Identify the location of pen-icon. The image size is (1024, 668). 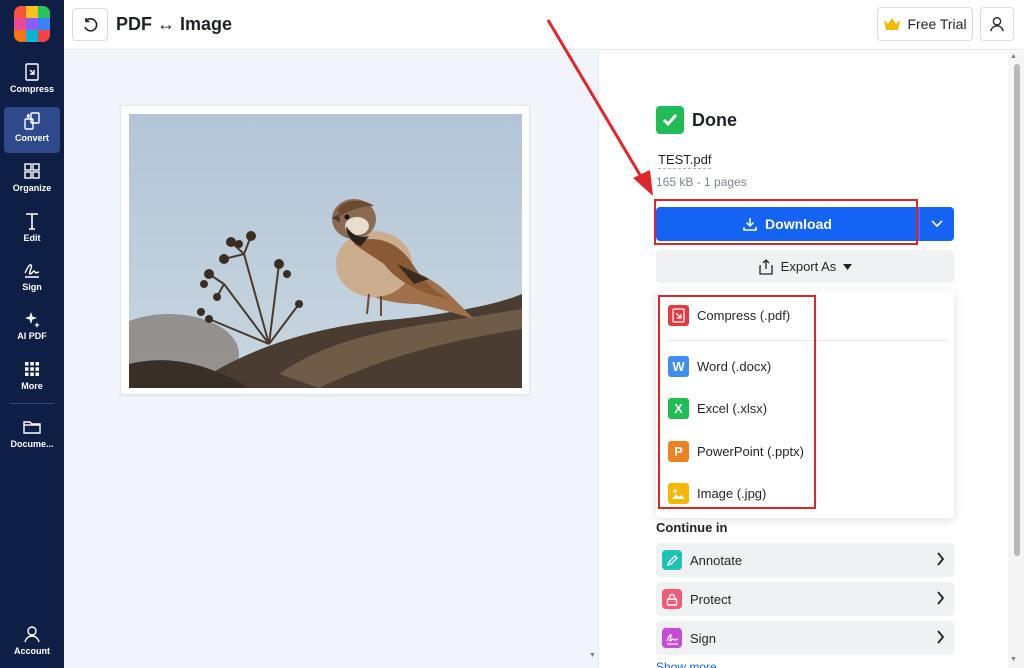
(672, 560).